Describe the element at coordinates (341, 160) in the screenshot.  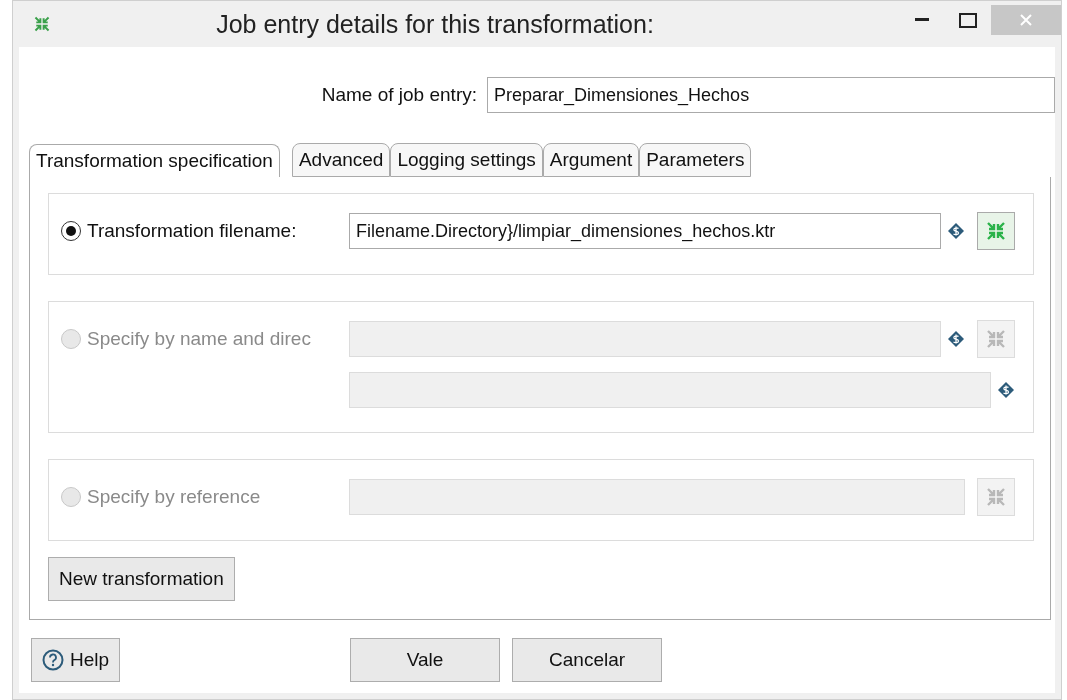
I see `tab: Advanced` at that location.